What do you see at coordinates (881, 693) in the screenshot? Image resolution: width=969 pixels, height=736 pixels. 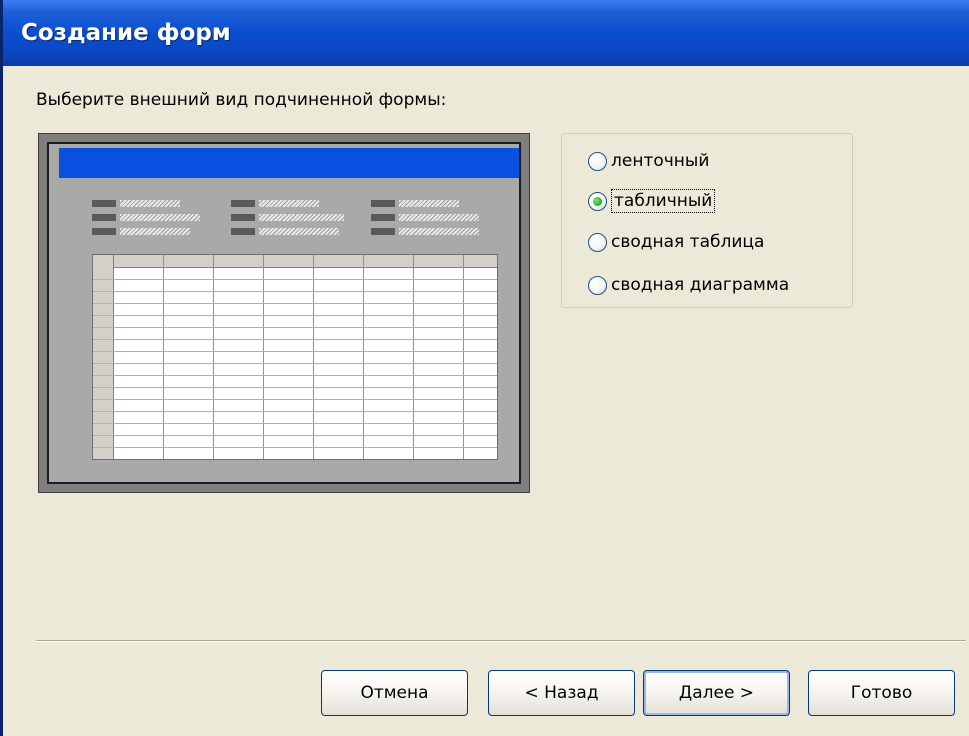 I see `finish-button: Готово` at bounding box center [881, 693].